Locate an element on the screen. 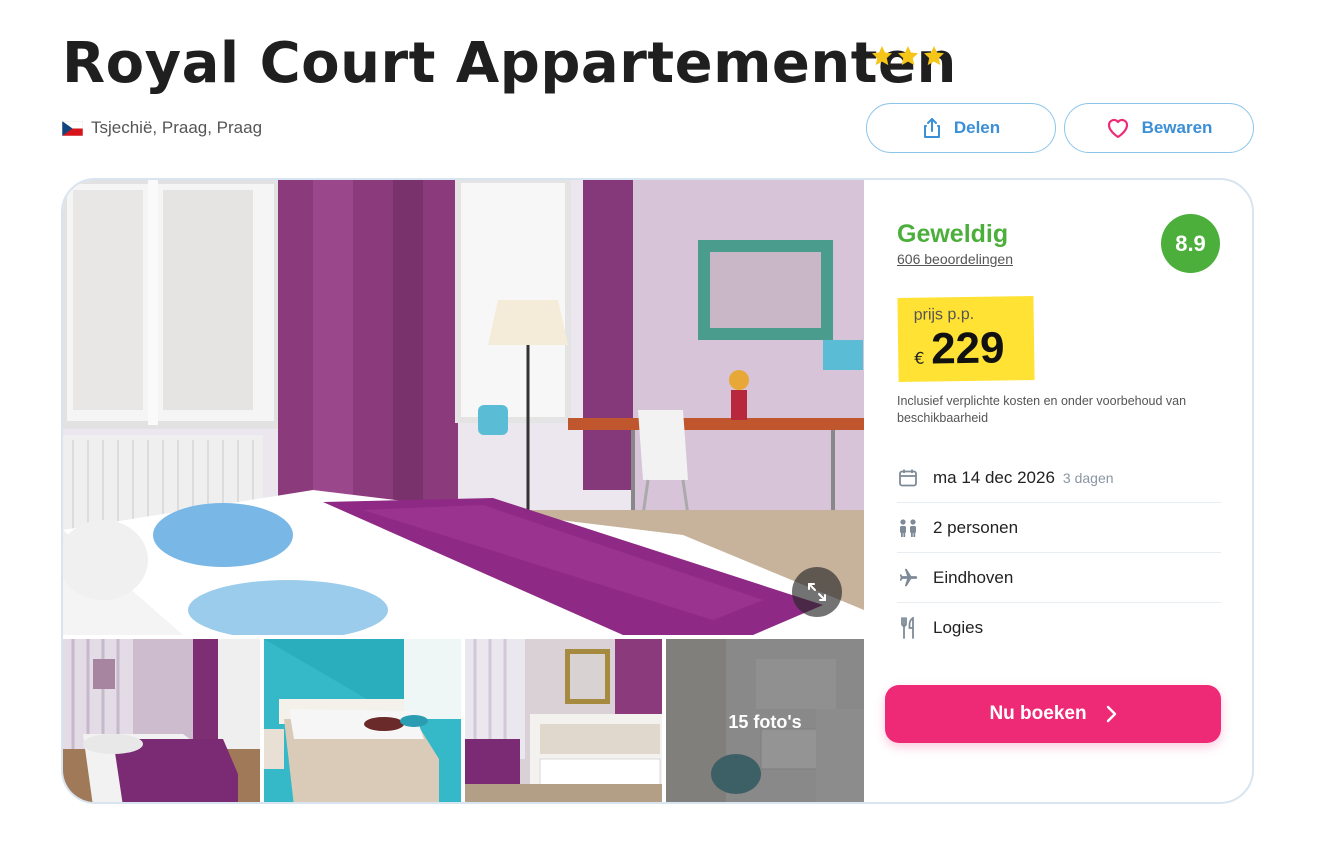 Image resolution: width=1340 pixels, height=846 pixels. price-tag: prijs p.p. € 229 is located at coordinates (966, 339).